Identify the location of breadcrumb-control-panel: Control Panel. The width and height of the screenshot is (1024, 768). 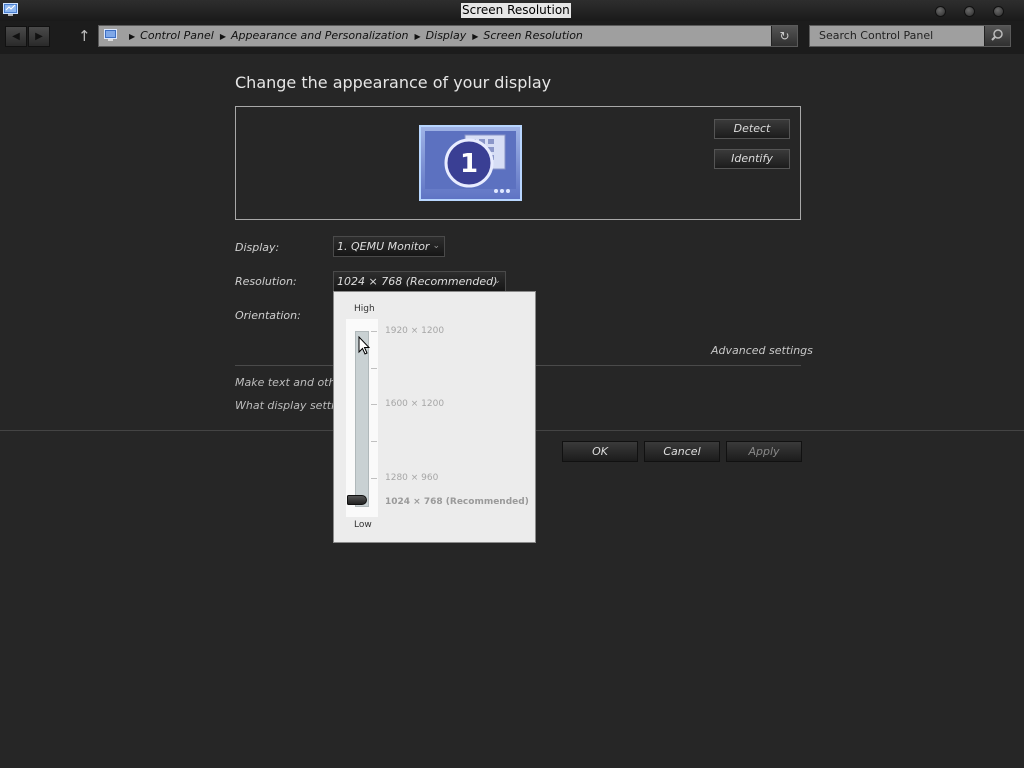
(177, 35).